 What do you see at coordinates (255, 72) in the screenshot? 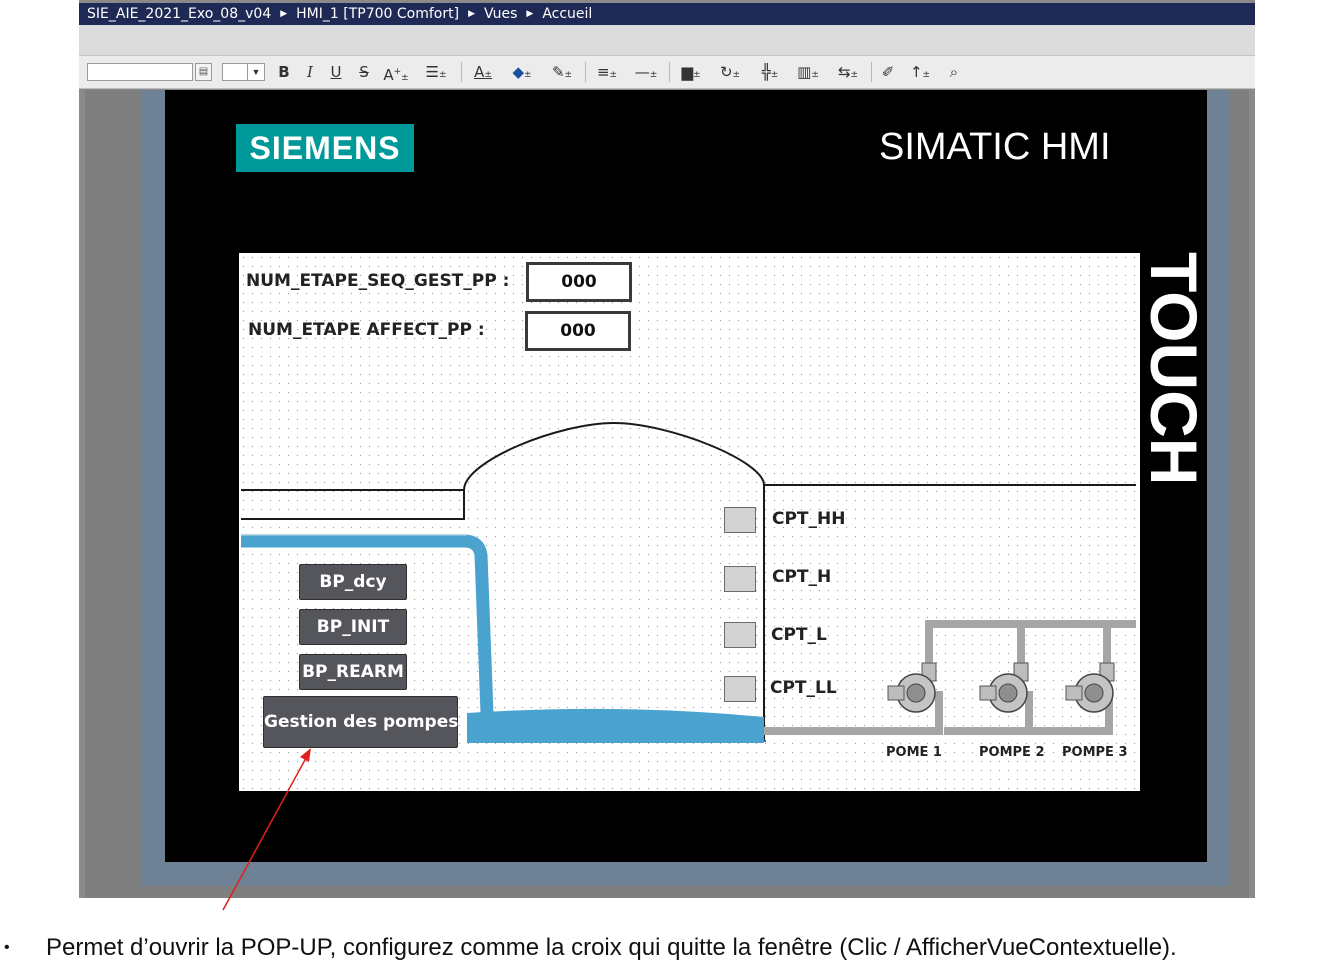
I see `chevron-down-icon: ▼` at bounding box center [255, 72].